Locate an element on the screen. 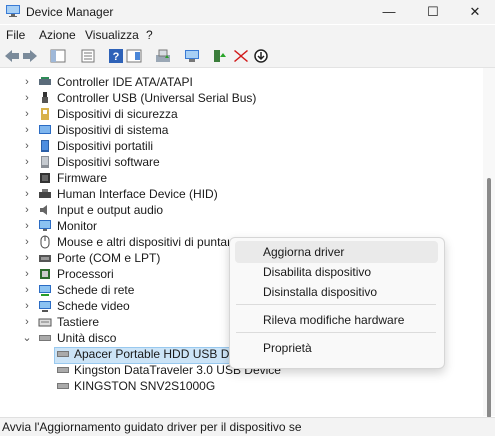 The image size is (495, 436). ctx-update-driver: Aggiorna driver is located at coordinates (336, 252).